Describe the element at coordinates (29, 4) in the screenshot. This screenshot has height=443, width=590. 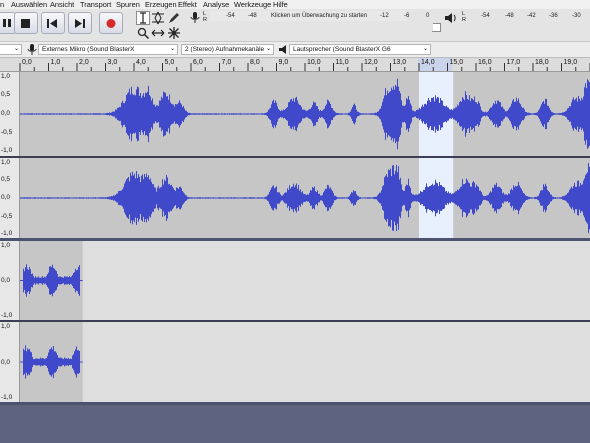
I see `menu-select: Auswählen` at that location.